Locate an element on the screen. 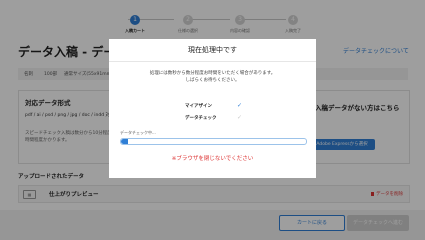 This screenshot has height=240, width=425. check-row-datacheck: データチェック ✓ is located at coordinates (215, 118).